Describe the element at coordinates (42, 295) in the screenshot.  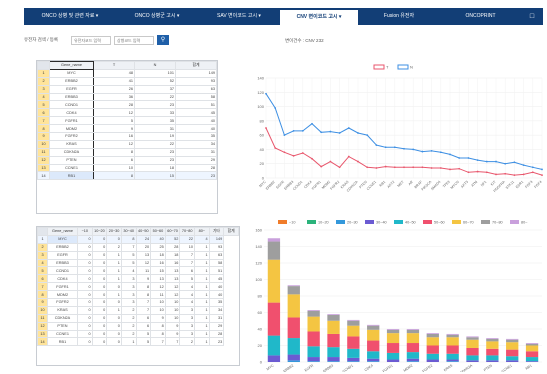
I see `row-number: 8` at that location.